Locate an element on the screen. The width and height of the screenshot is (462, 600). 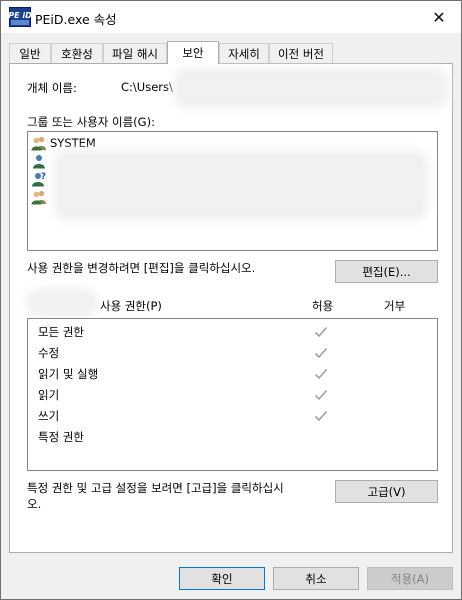
permission-name: 특정 권한 is located at coordinates (61, 437).